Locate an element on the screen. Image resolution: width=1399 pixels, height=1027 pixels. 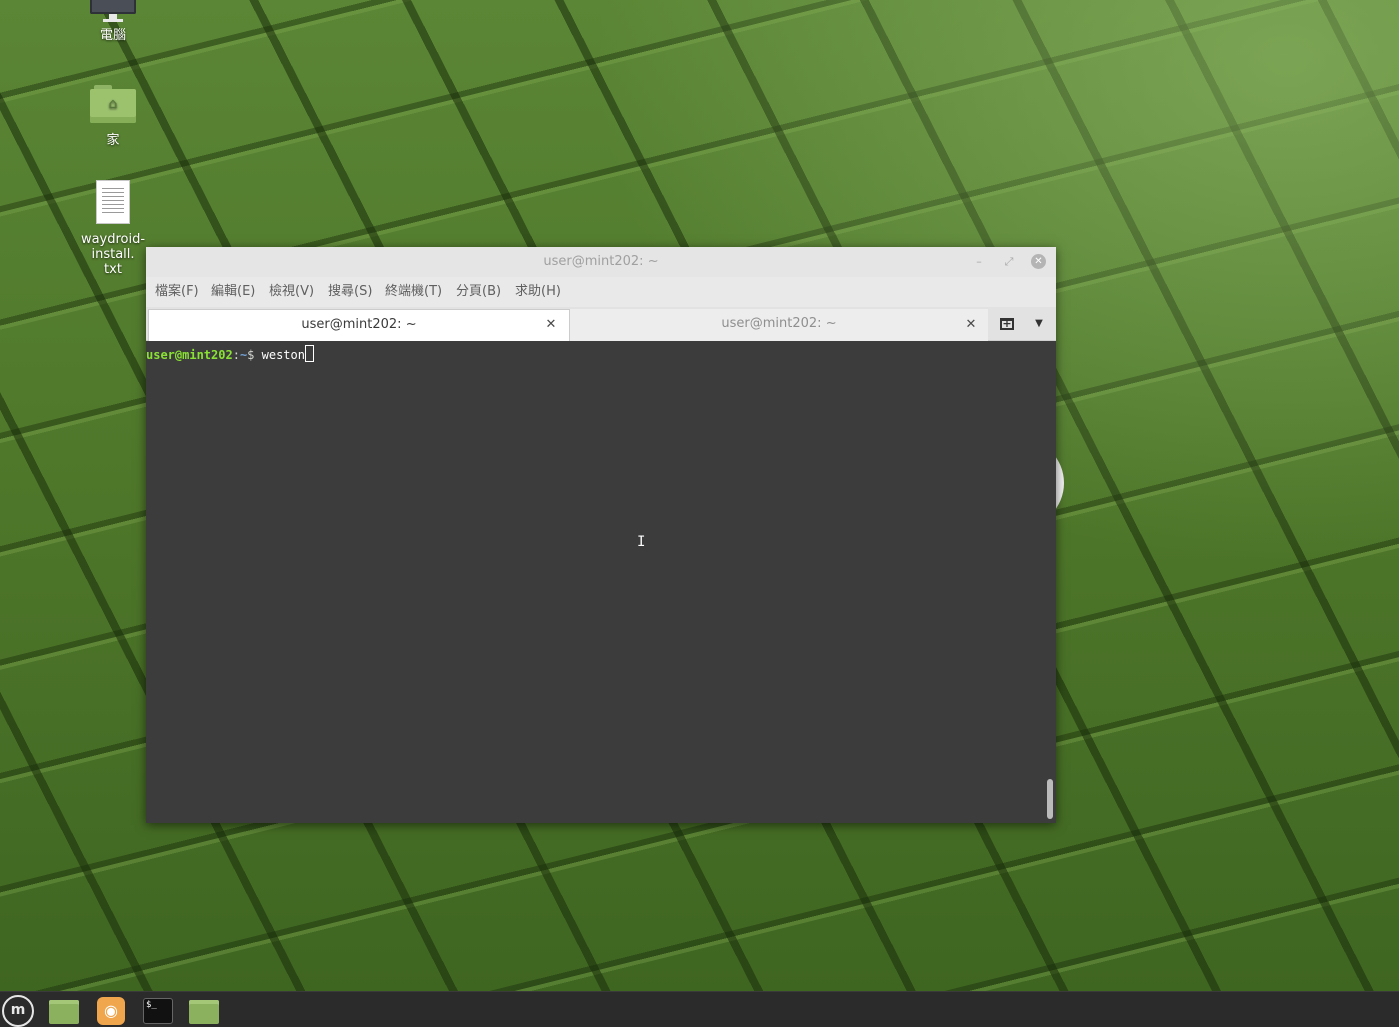
menu-help: 求助(H) is located at coordinates (538, 292).